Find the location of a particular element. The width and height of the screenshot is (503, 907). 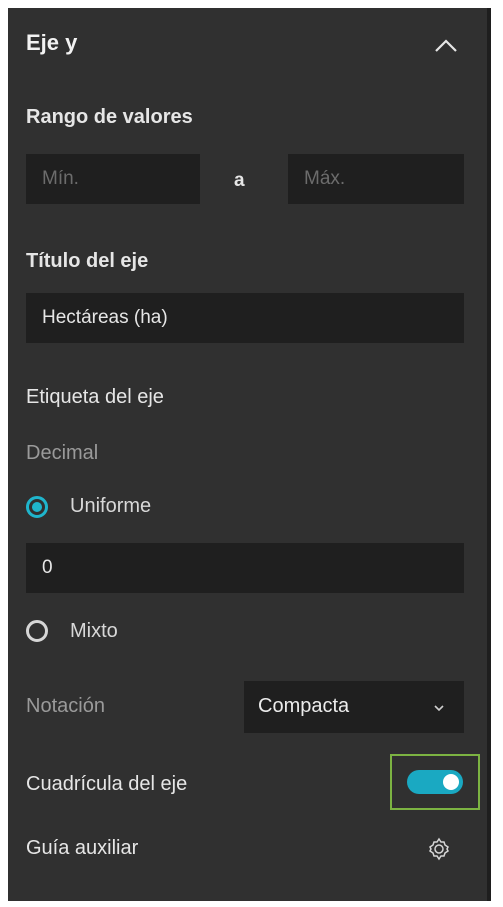

toggle-knob is located at coordinates (451, 782).